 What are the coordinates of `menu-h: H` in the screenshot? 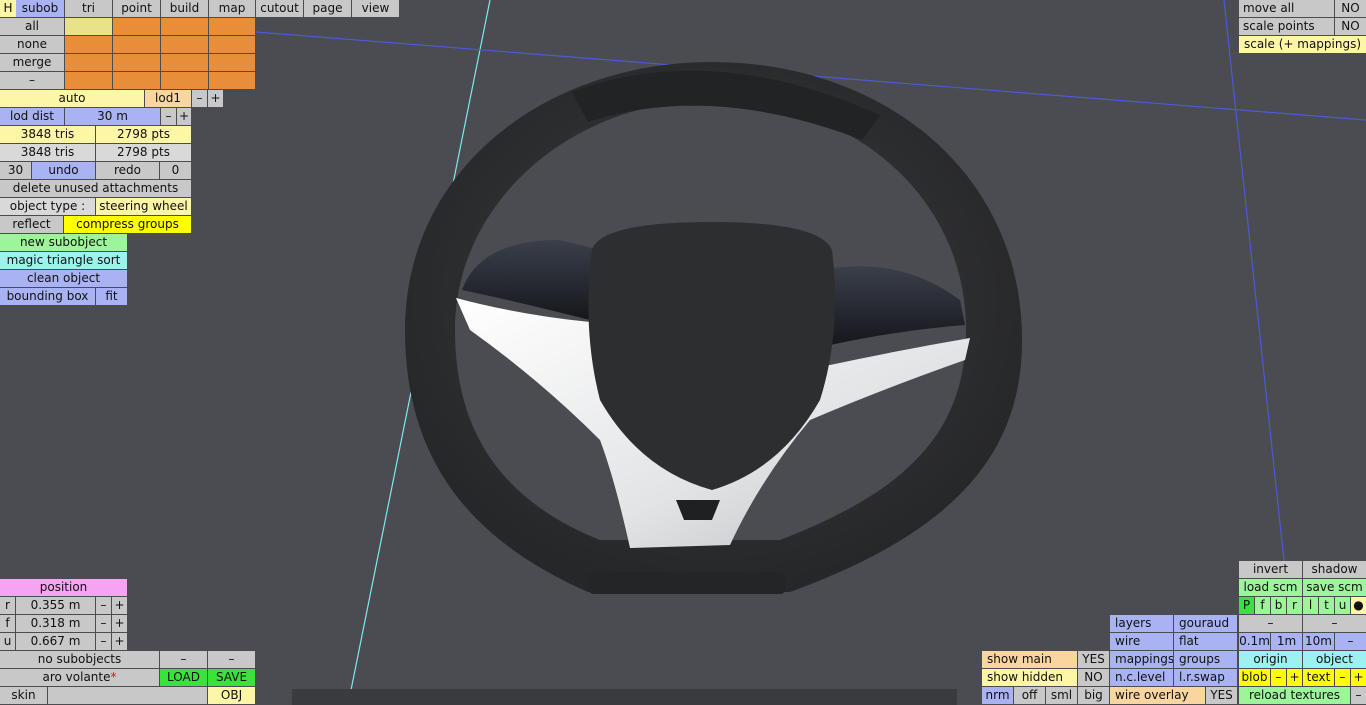 It's located at (8, 8).